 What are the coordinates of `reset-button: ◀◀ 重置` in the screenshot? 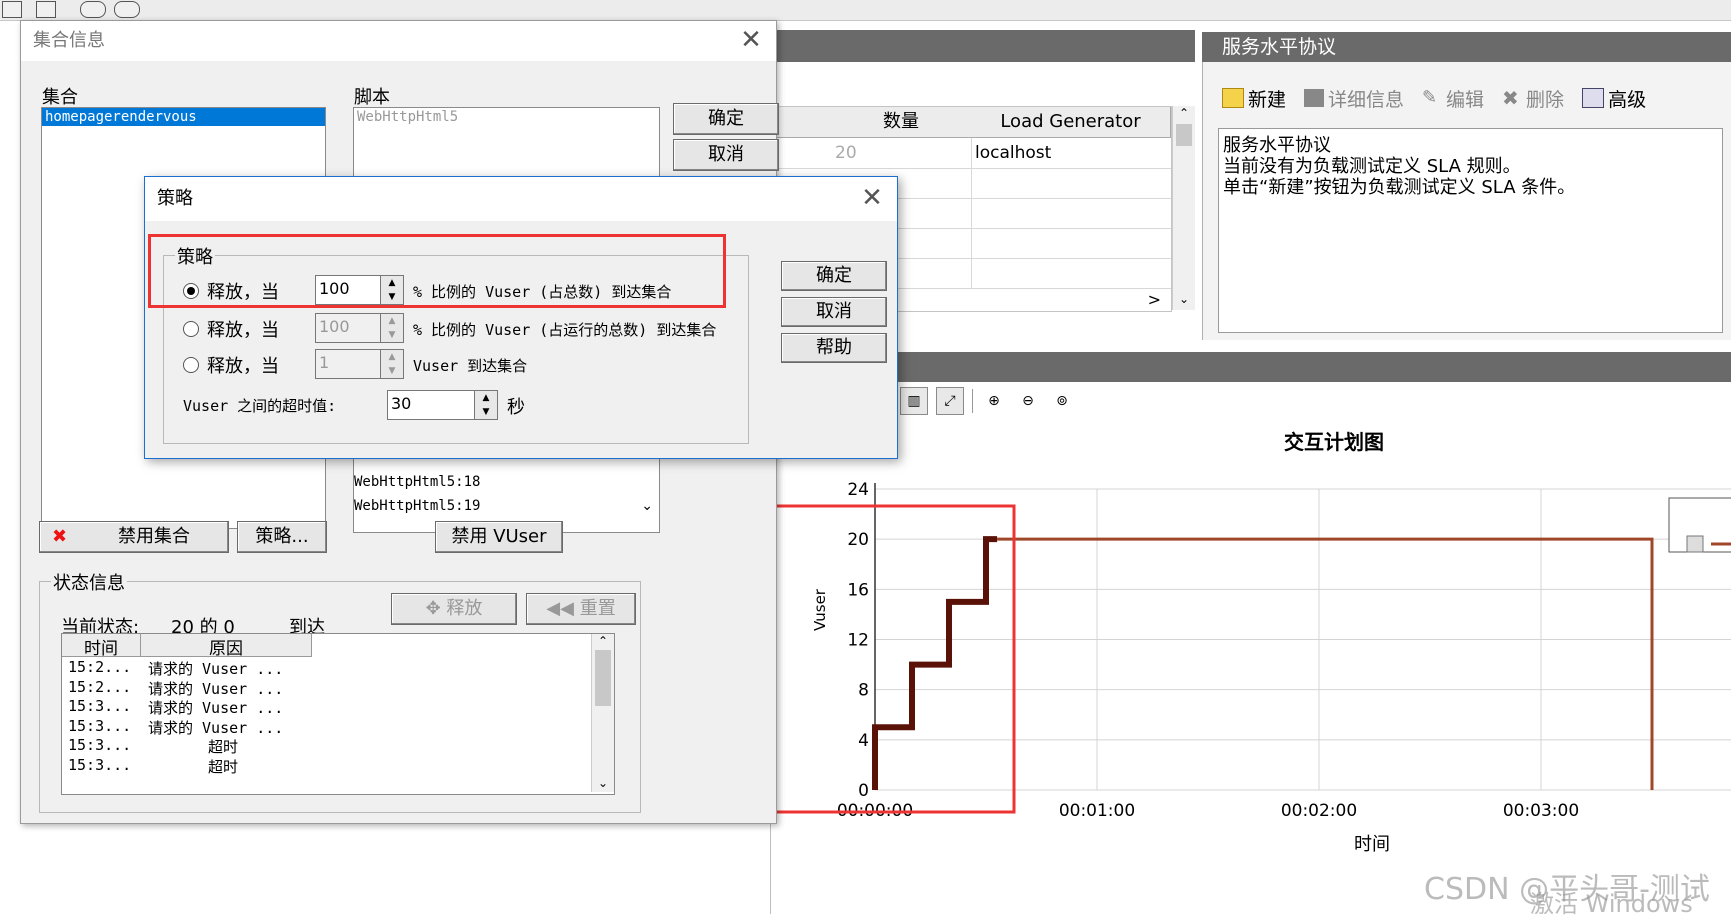 It's located at (581, 609).